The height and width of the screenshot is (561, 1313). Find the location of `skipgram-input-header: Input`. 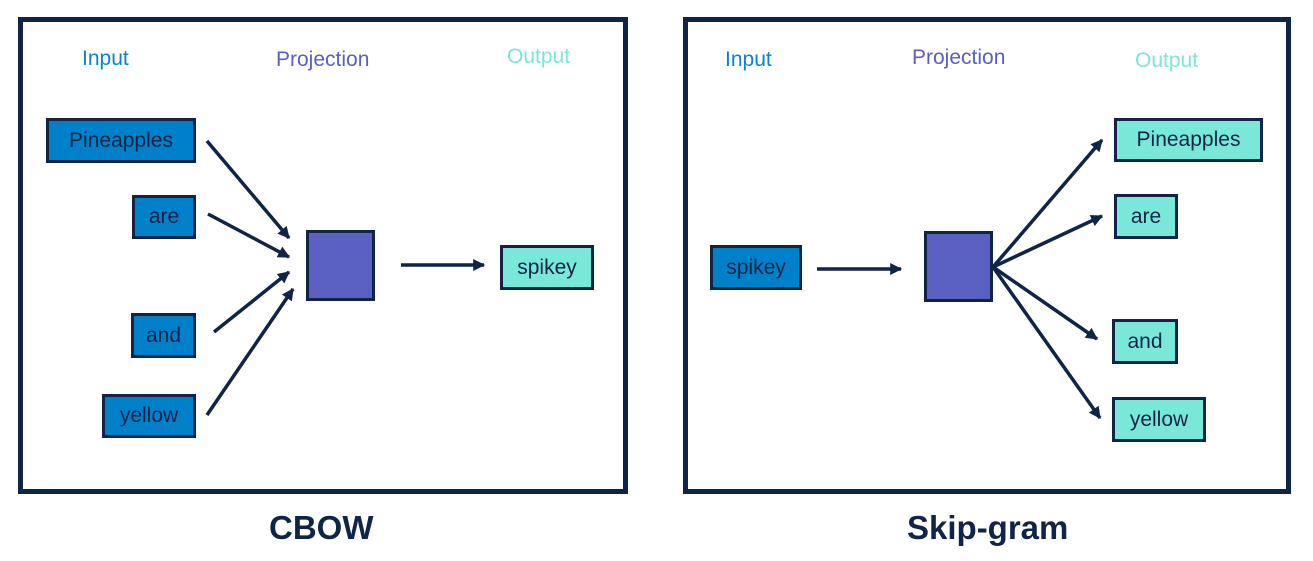

skipgram-input-header: Input is located at coordinates (748, 59).